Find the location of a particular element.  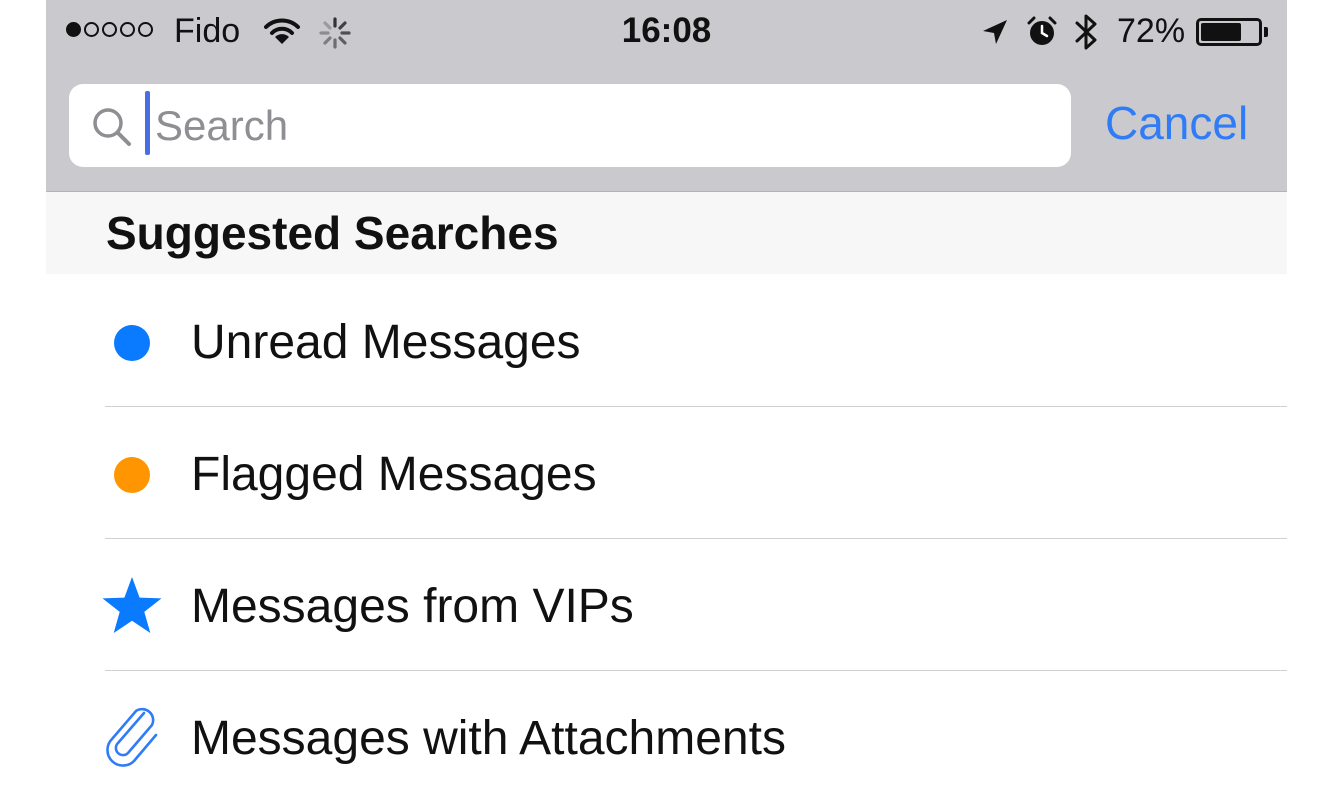

suggestion-messages-with-attachments: Messages with Attachments is located at coordinates (666, 734).